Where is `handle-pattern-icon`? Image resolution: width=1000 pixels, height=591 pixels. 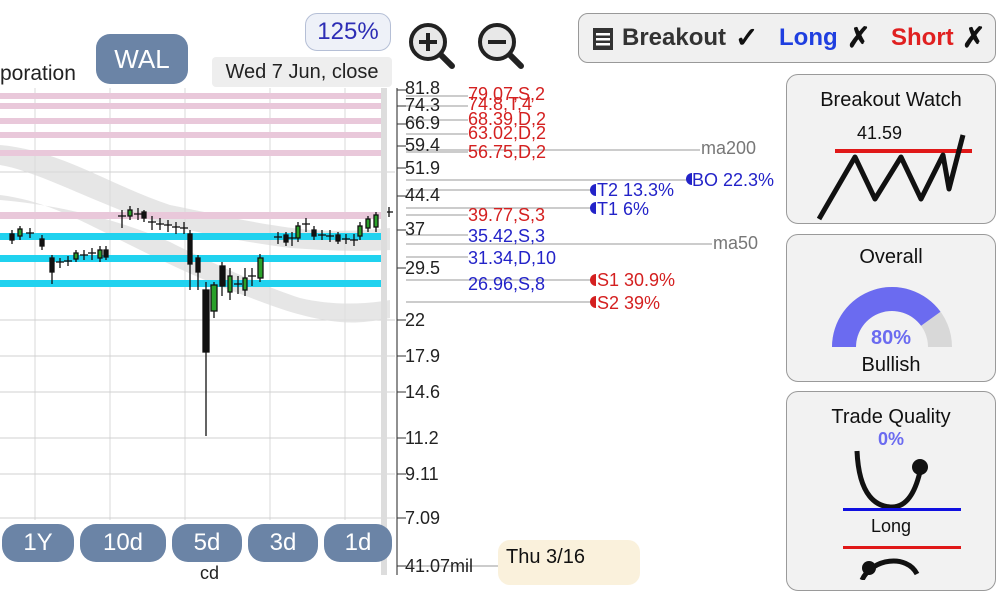
handle-pattern-icon is located at coordinates (889, 569).